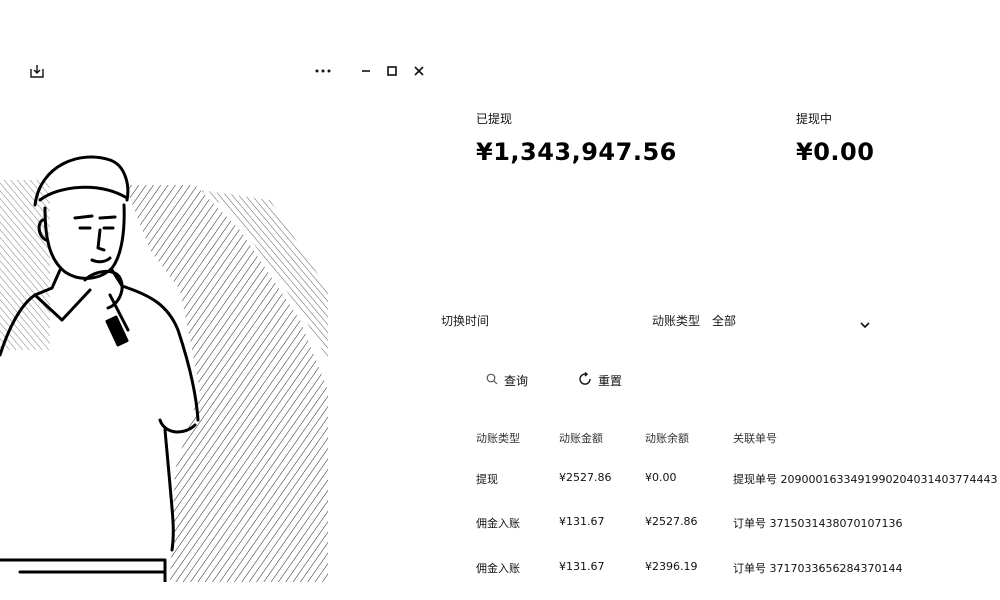 The image size is (1000, 600). Describe the element at coordinates (676, 321) in the screenshot. I see `type-filter-label: 动账类型` at that location.